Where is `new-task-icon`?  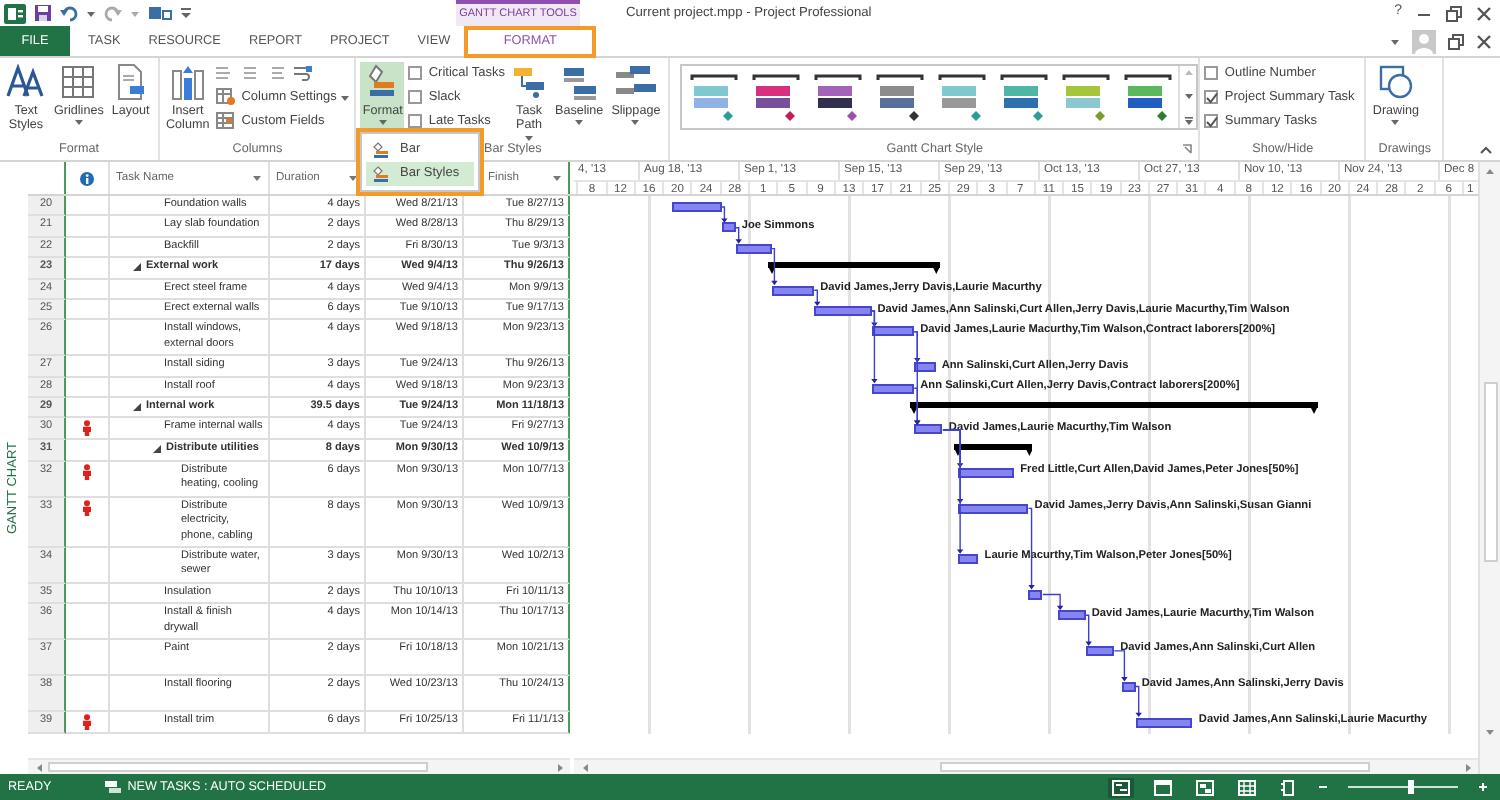 new-task-icon is located at coordinates (112, 786).